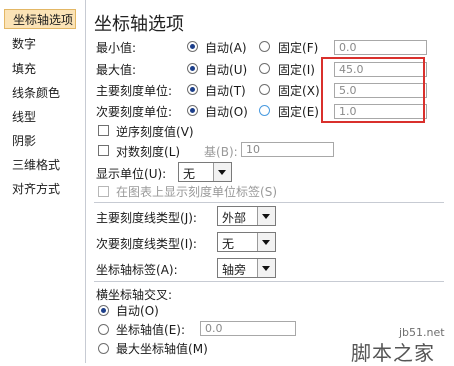  I want to click on sidebar-item-fill: 填充, so click(40, 69).